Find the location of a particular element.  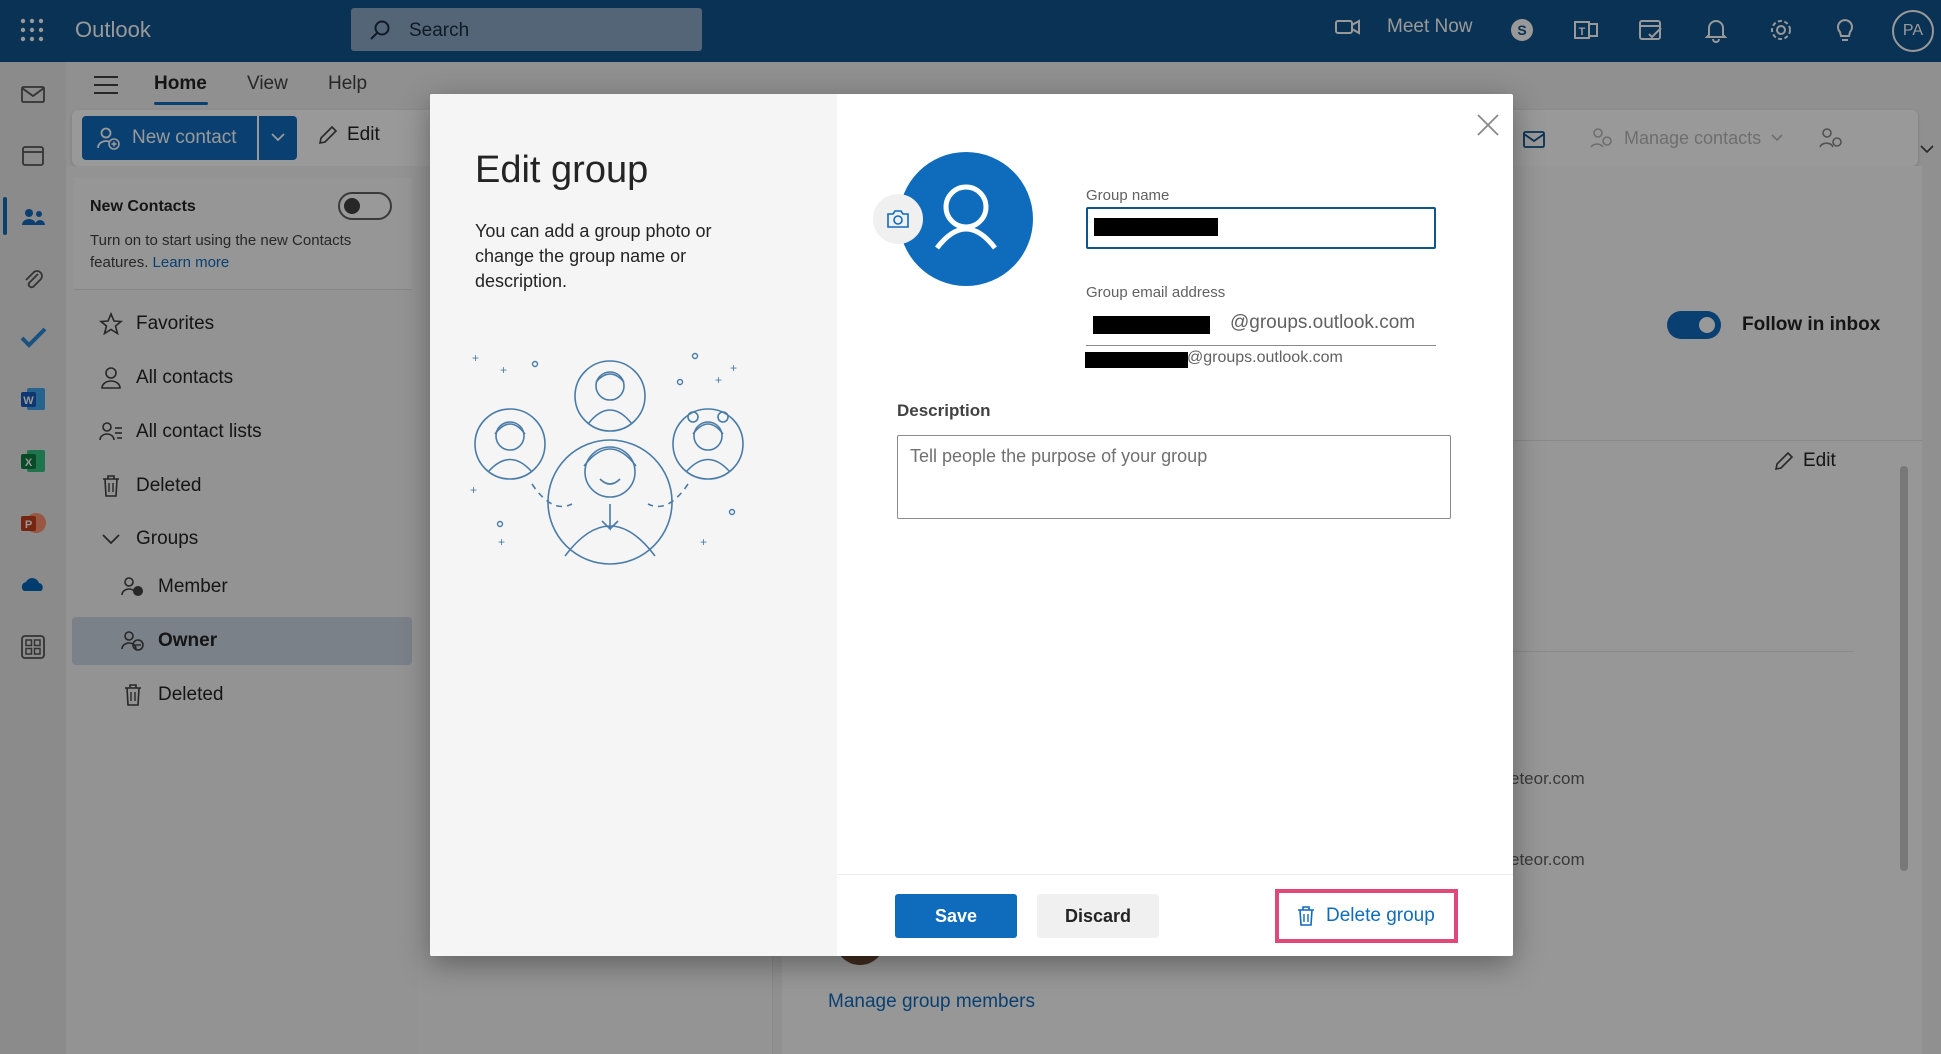

email-field-underline is located at coordinates (1261, 345).